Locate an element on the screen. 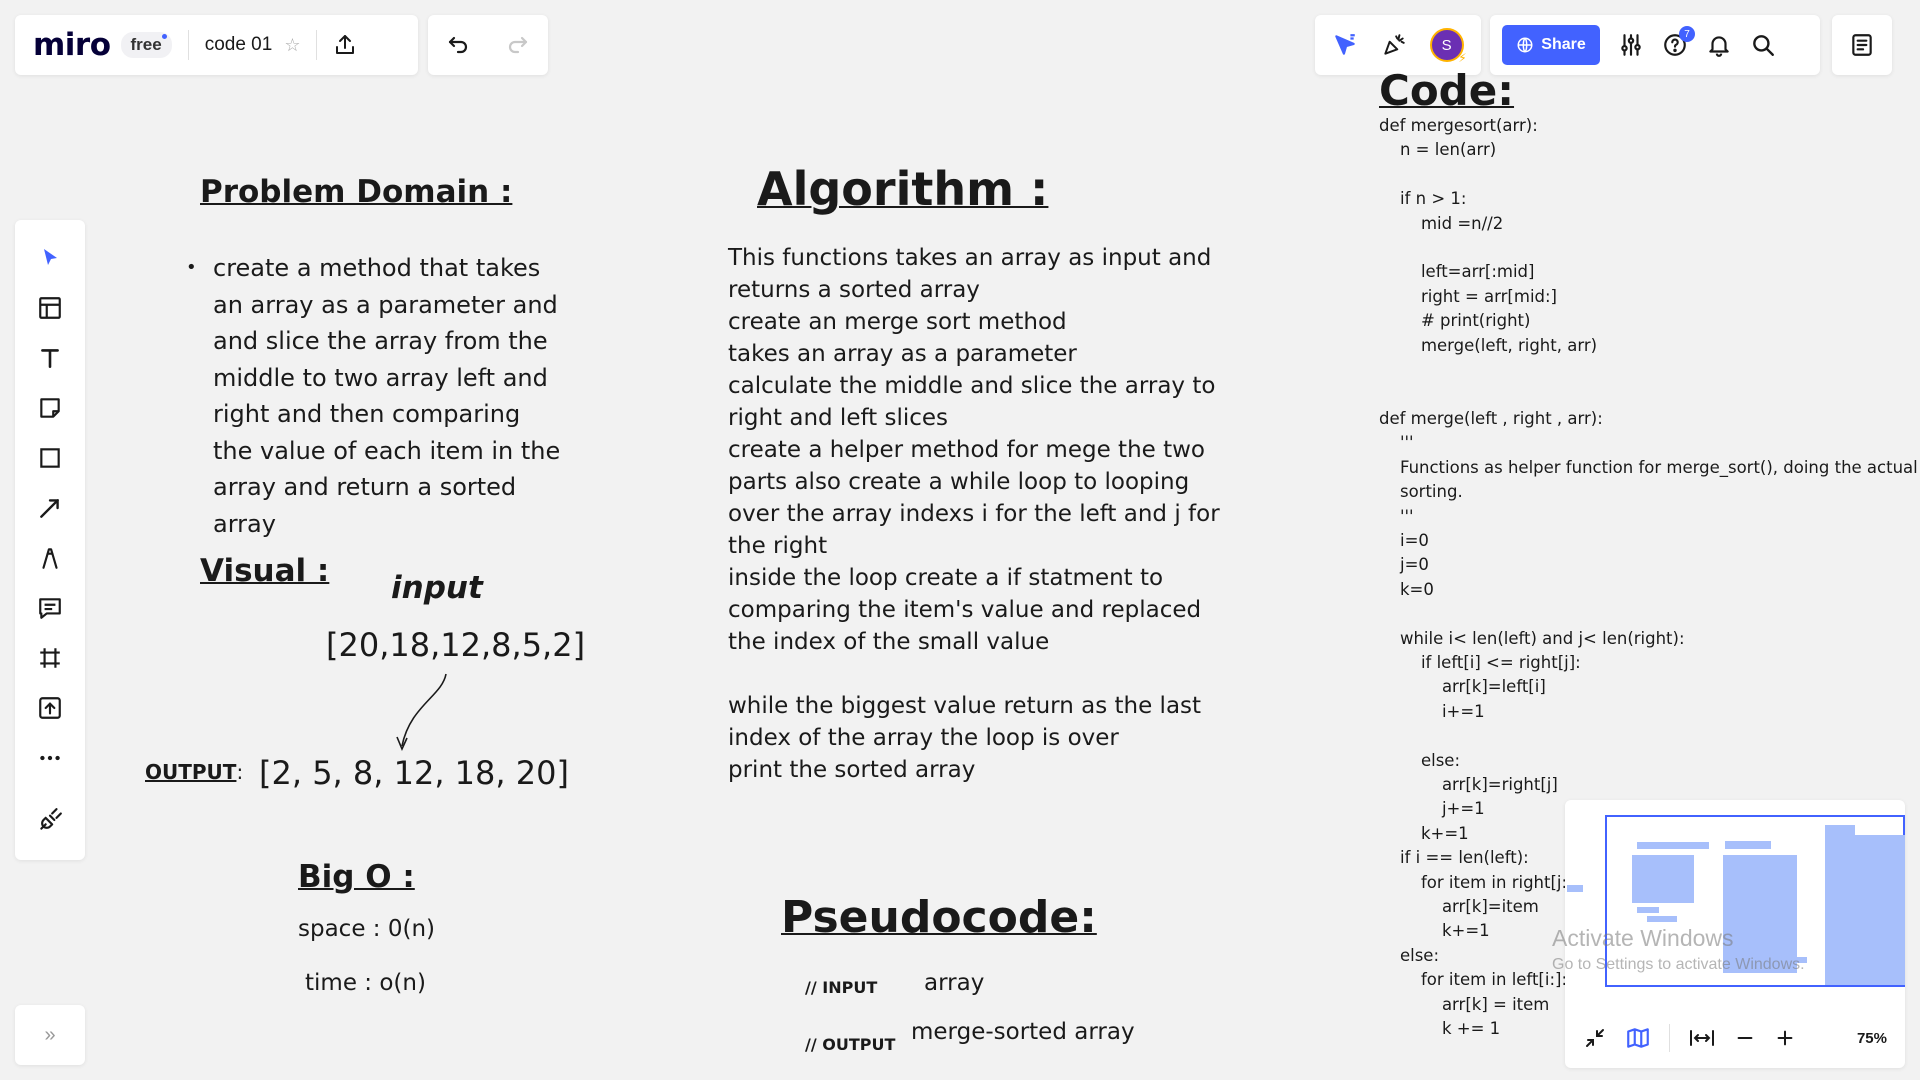 Image resolution: width=1920 pixels, height=1080 pixels. redo-icon is located at coordinates (518, 45).